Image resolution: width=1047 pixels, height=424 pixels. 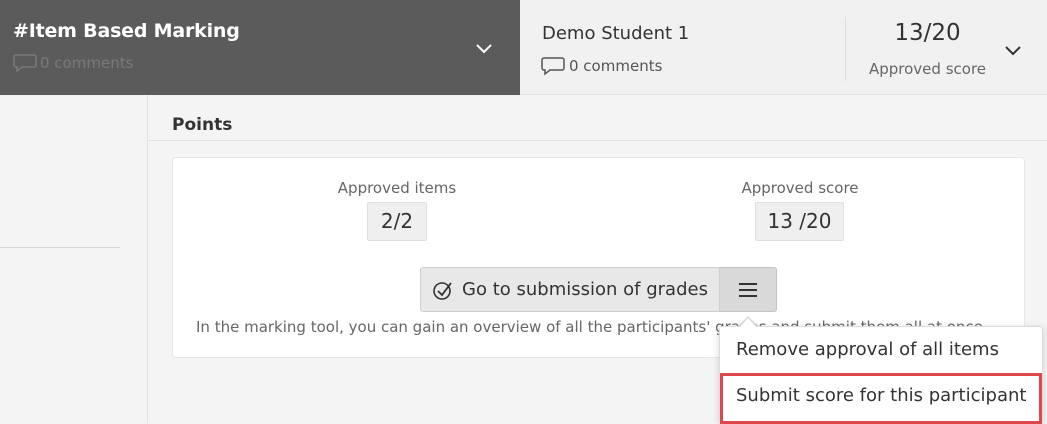 I want to click on dropdown-caret-inner, so click(x=748, y=322).